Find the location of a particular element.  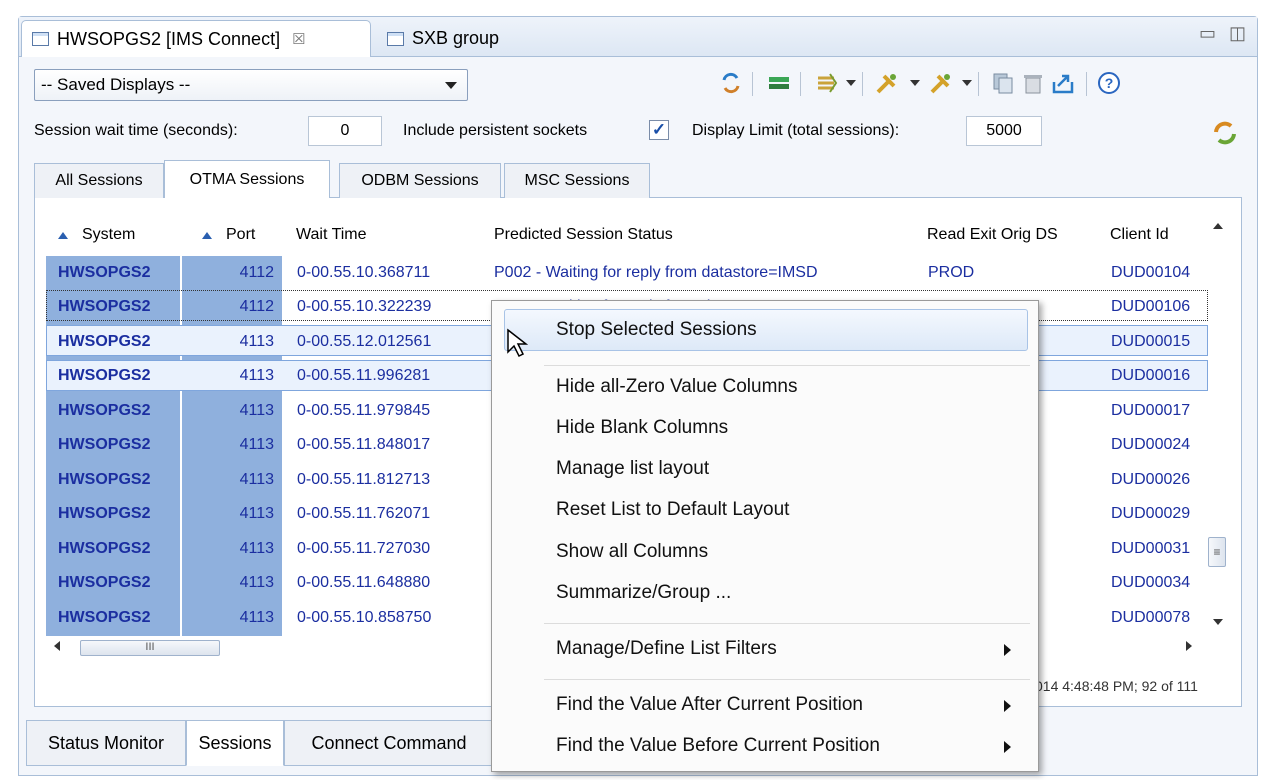

wait-time-input: 0 is located at coordinates (345, 131).